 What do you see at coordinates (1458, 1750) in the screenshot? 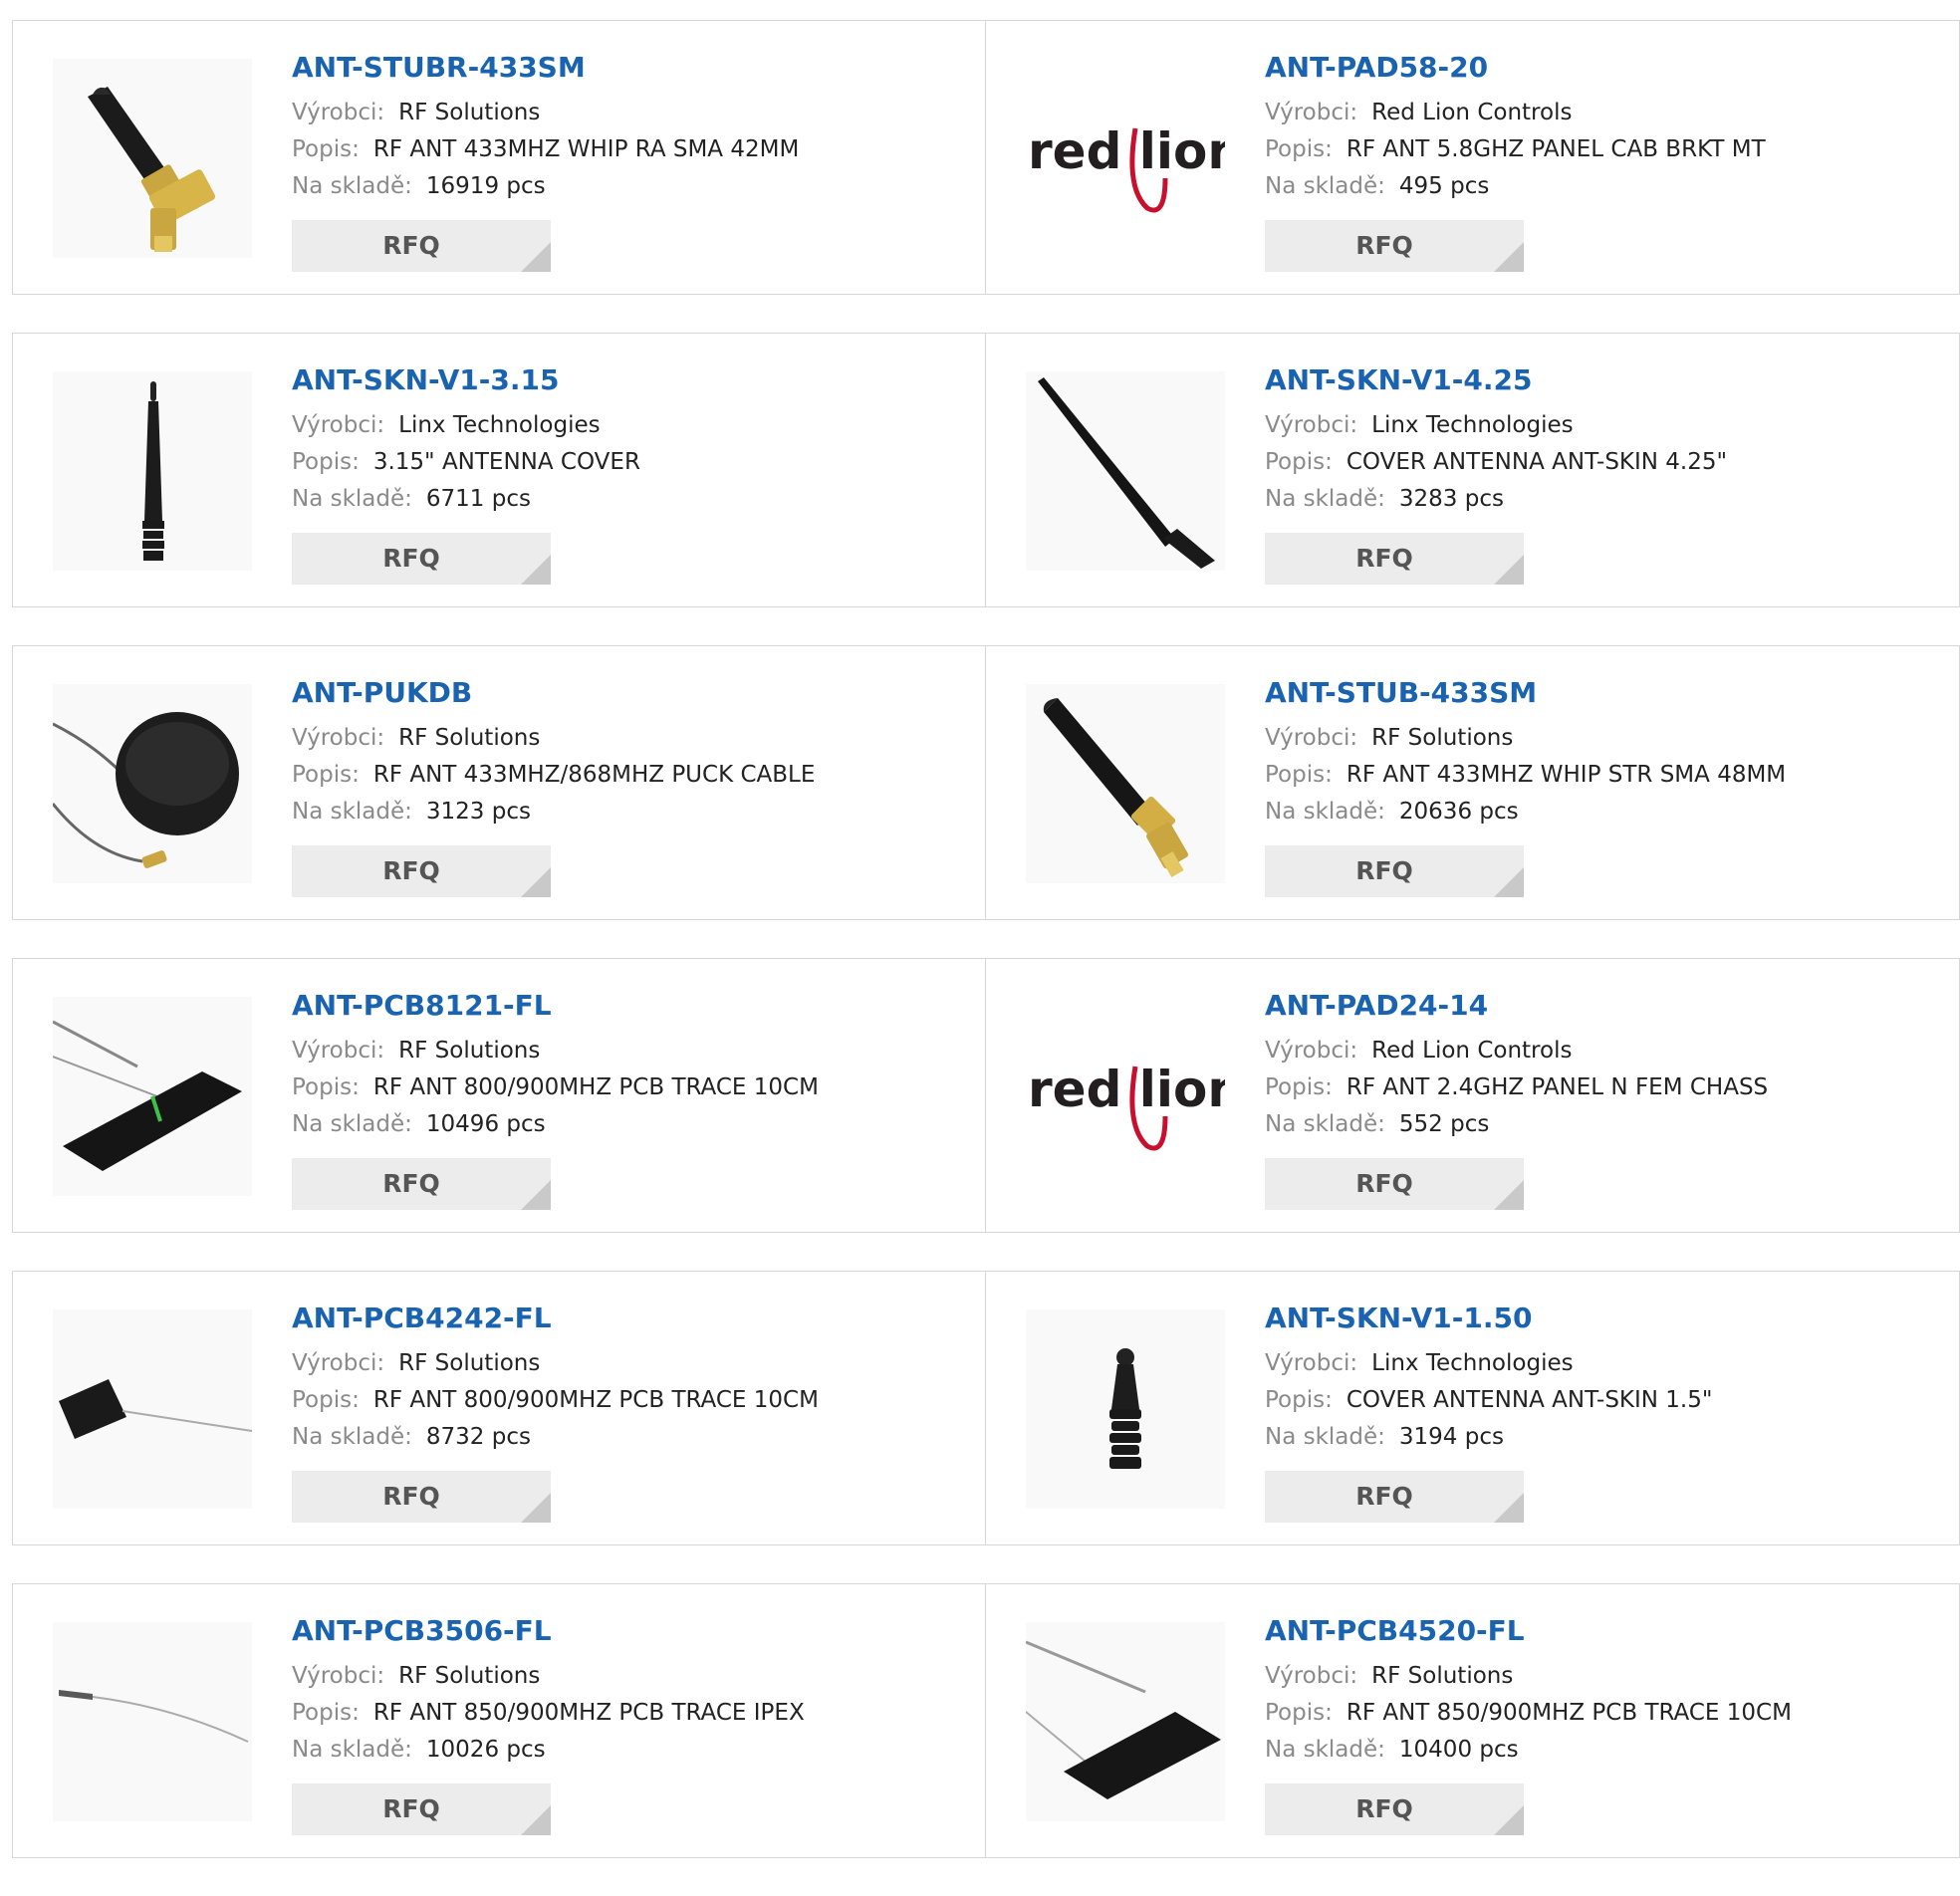
I see `stock-value: 10400 pcs` at bounding box center [1458, 1750].